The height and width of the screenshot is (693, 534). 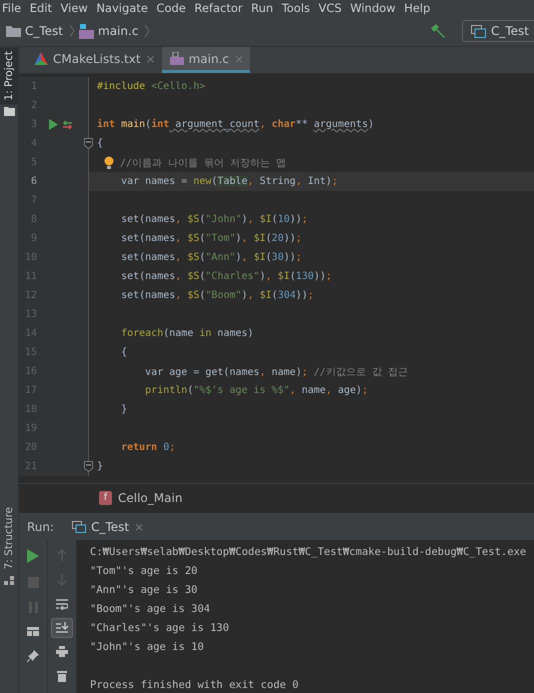 What do you see at coordinates (105, 497) in the screenshot?
I see `function-badge: f` at bounding box center [105, 497].